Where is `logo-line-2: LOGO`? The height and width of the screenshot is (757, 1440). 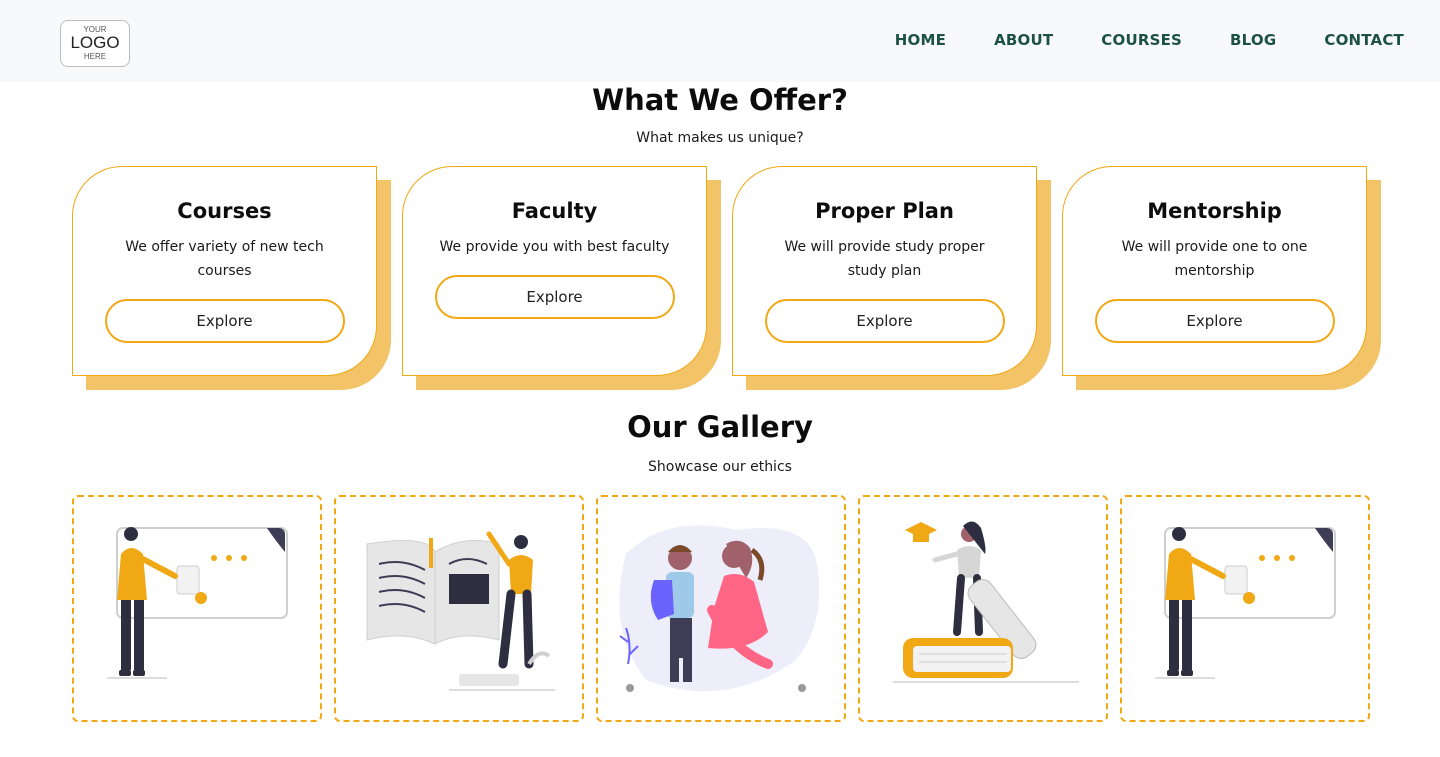
logo-line-2: LOGO is located at coordinates (95, 42).